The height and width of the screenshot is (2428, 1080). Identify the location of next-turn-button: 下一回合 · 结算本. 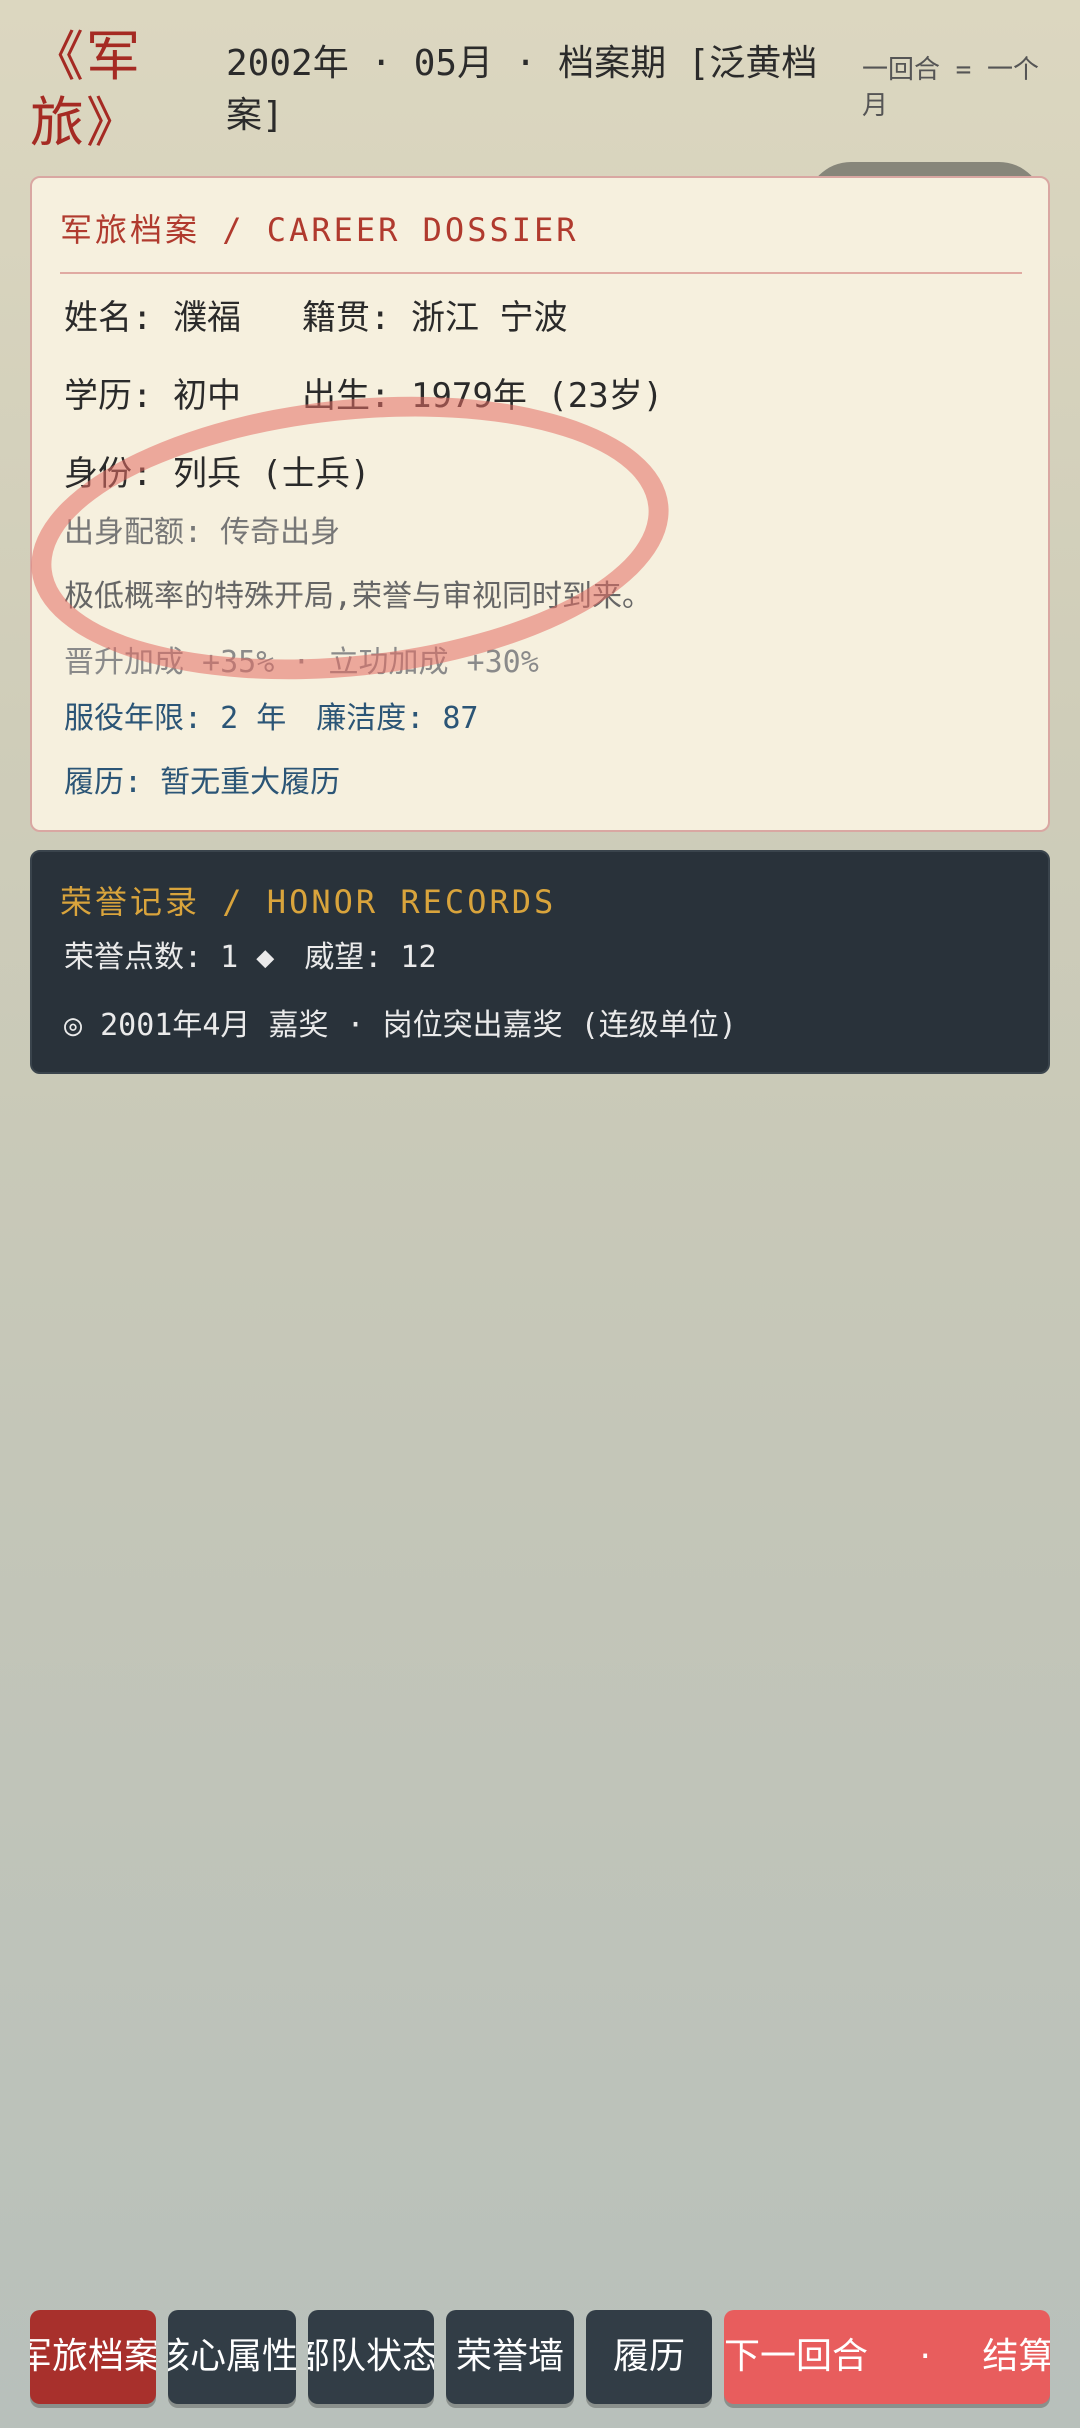
(887, 2357).